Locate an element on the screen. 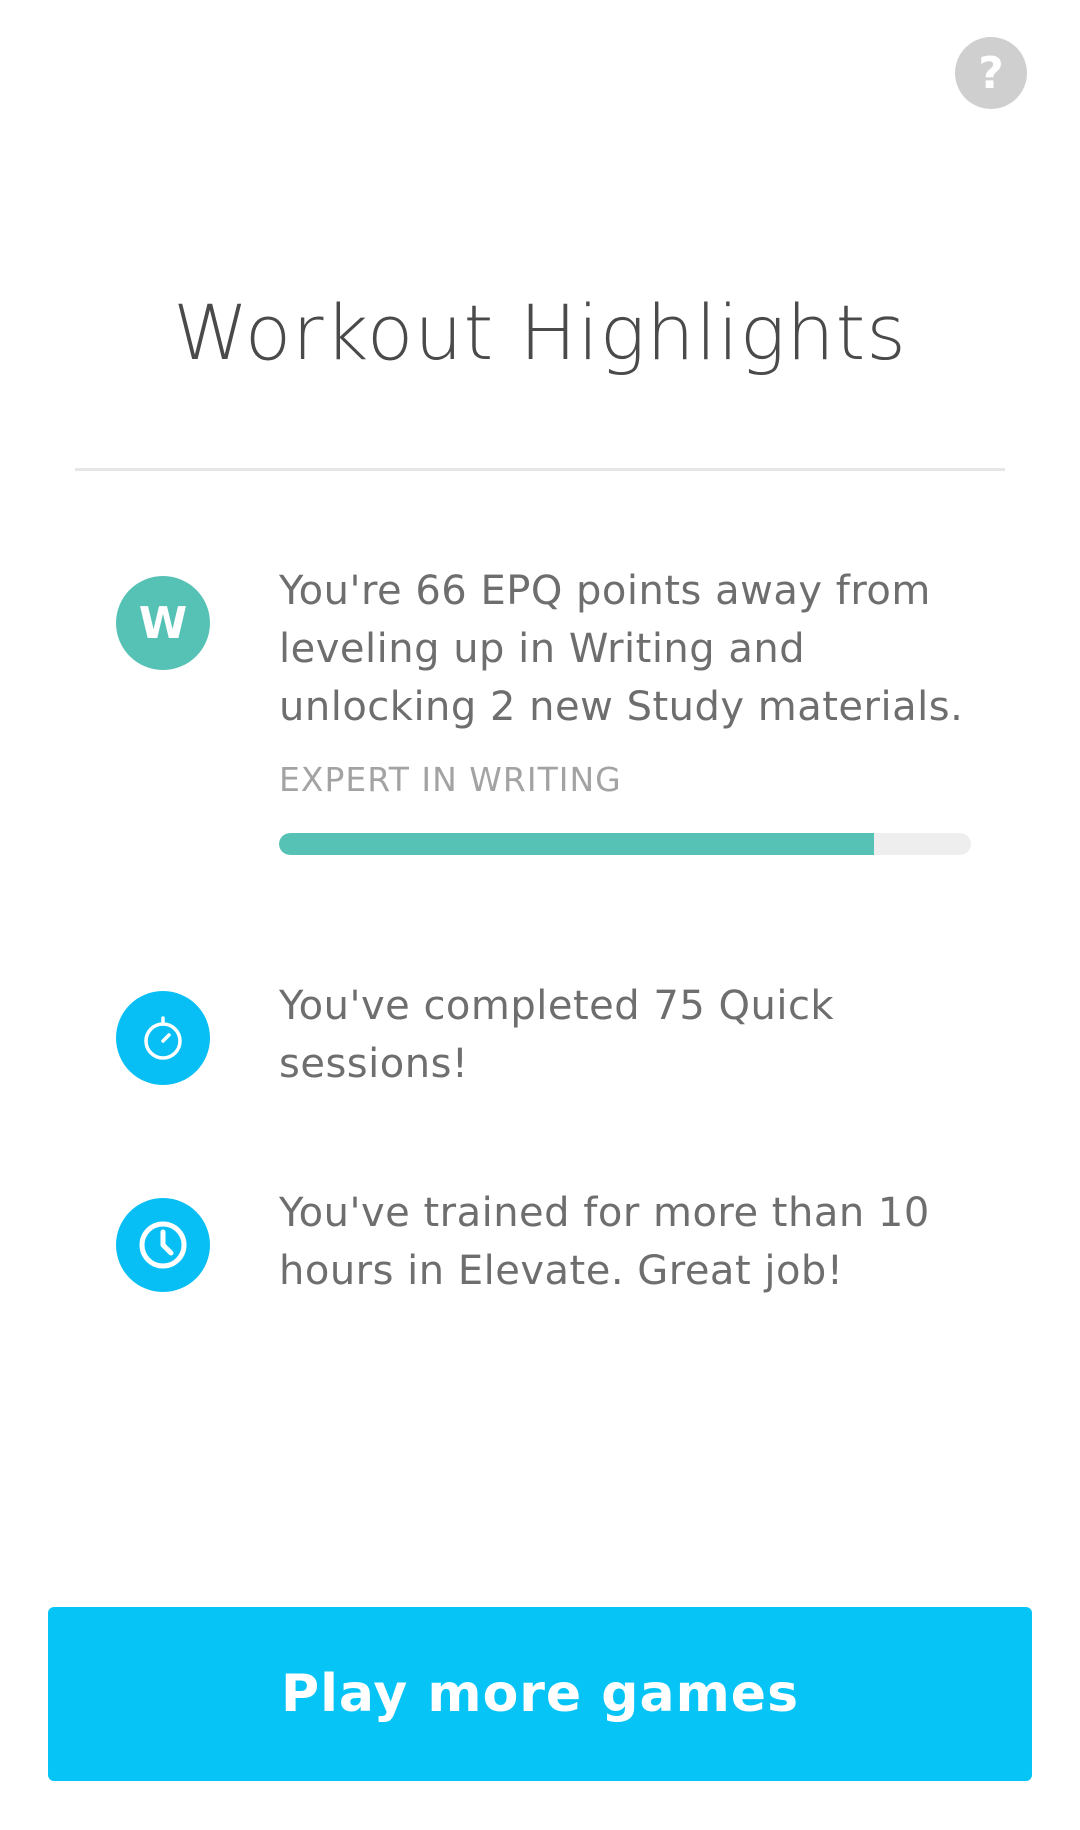 Image resolution: width=1080 pixels, height=1830 pixels. question-mark-icon: ? is located at coordinates (991, 73).